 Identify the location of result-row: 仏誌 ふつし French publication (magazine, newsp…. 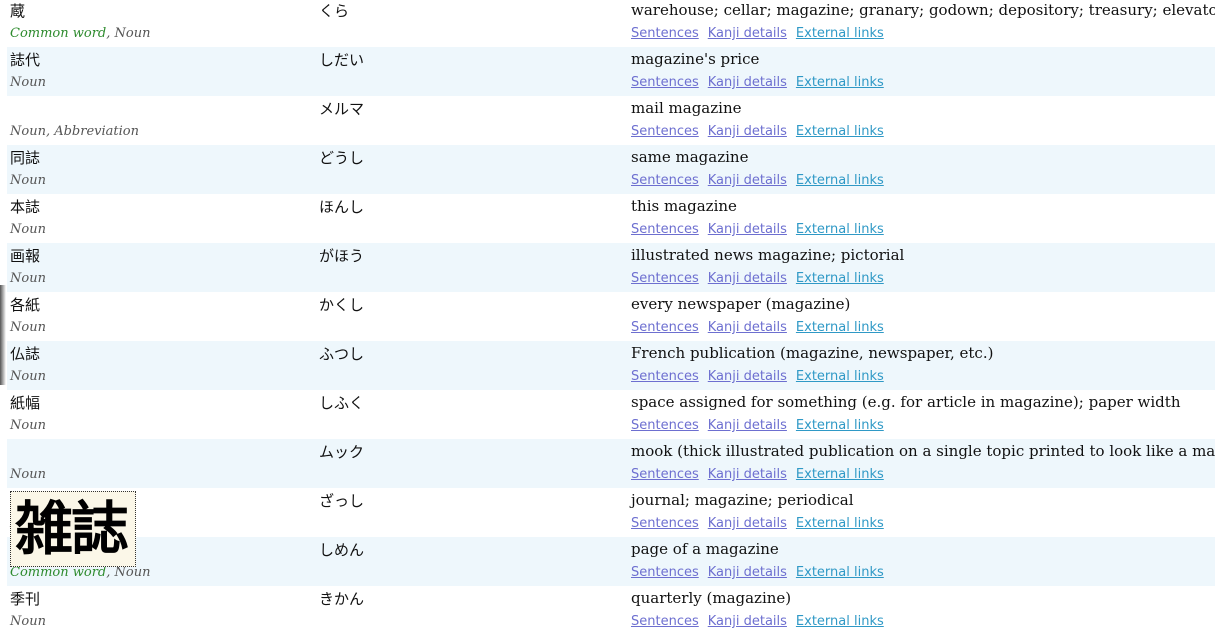
(611, 365).